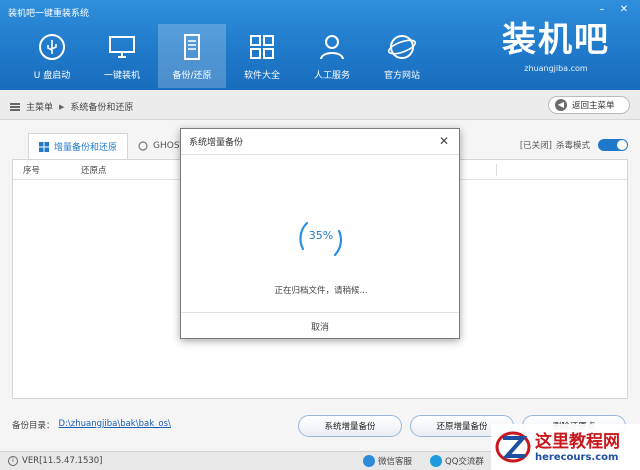 This screenshot has height=470, width=640. What do you see at coordinates (33, 426) in the screenshot?
I see `backup-dir-label: 备份目录：` at bounding box center [33, 426].